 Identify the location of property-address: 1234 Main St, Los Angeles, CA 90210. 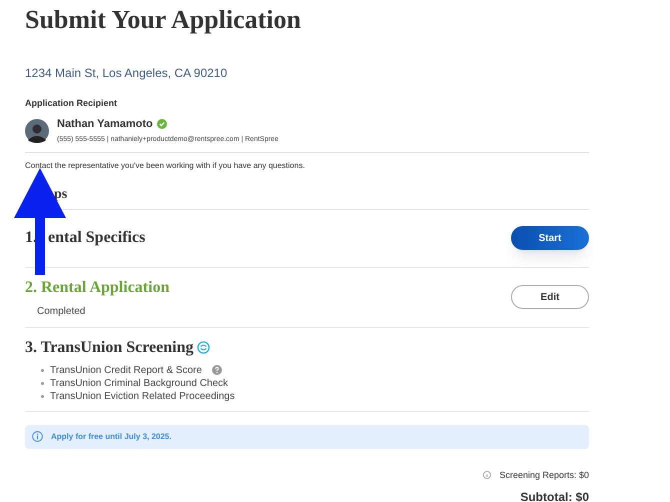
(126, 73).